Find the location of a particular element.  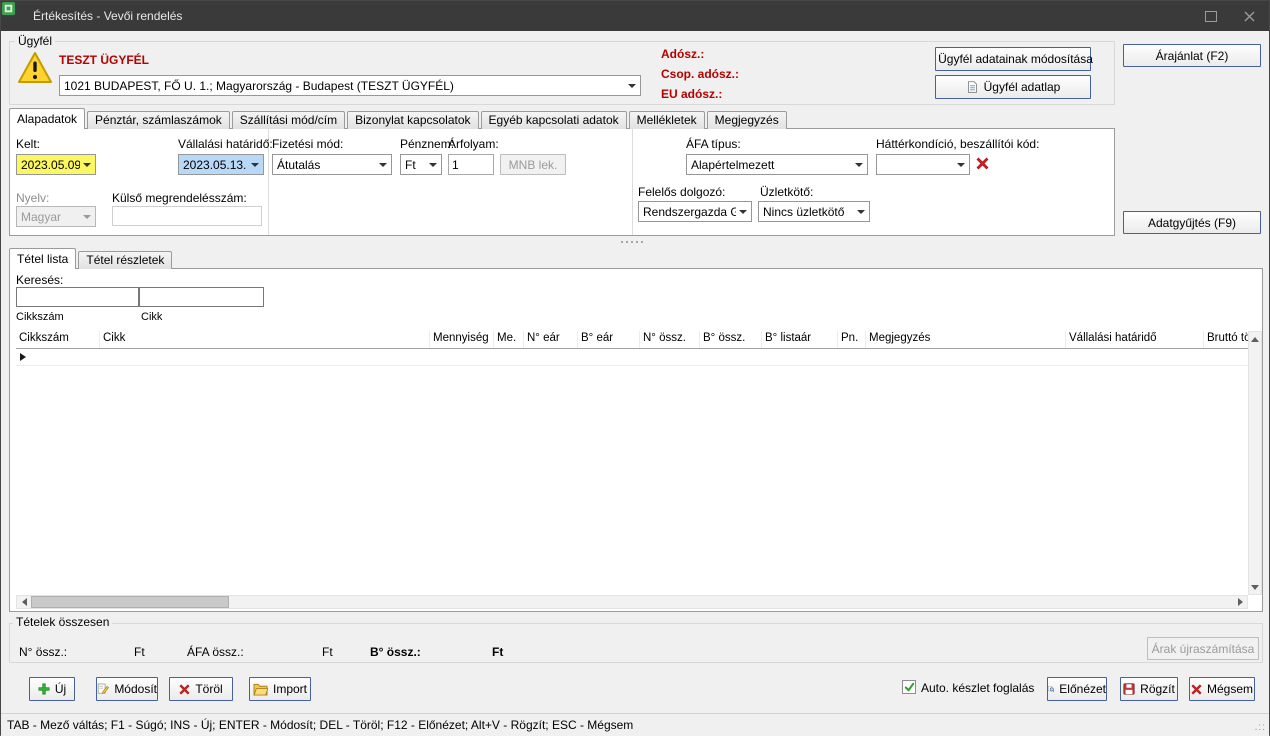

quote-button: Árajánlat (F2) is located at coordinates (1192, 55).